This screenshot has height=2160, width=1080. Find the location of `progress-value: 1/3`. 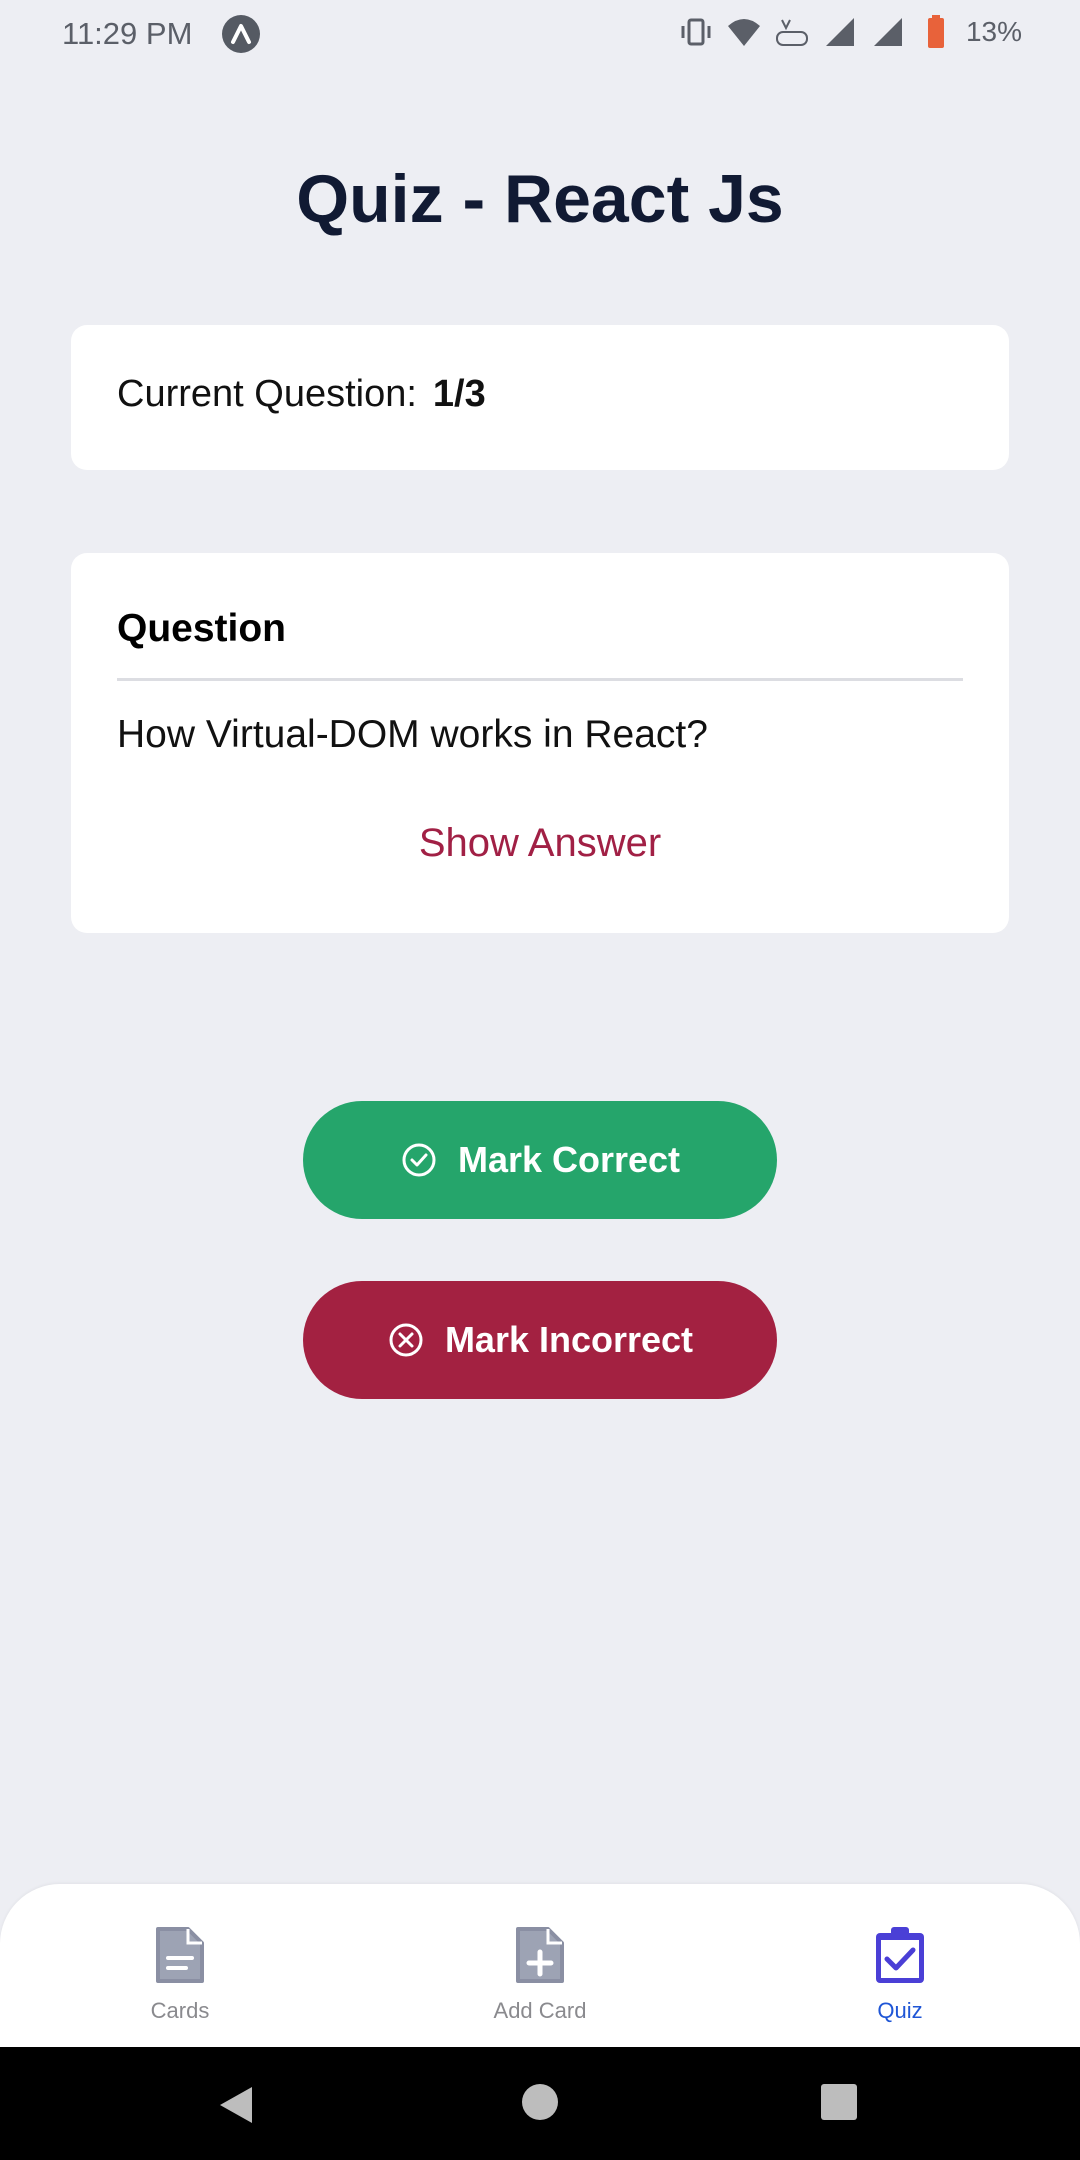

progress-value: 1/3 is located at coordinates (459, 394).